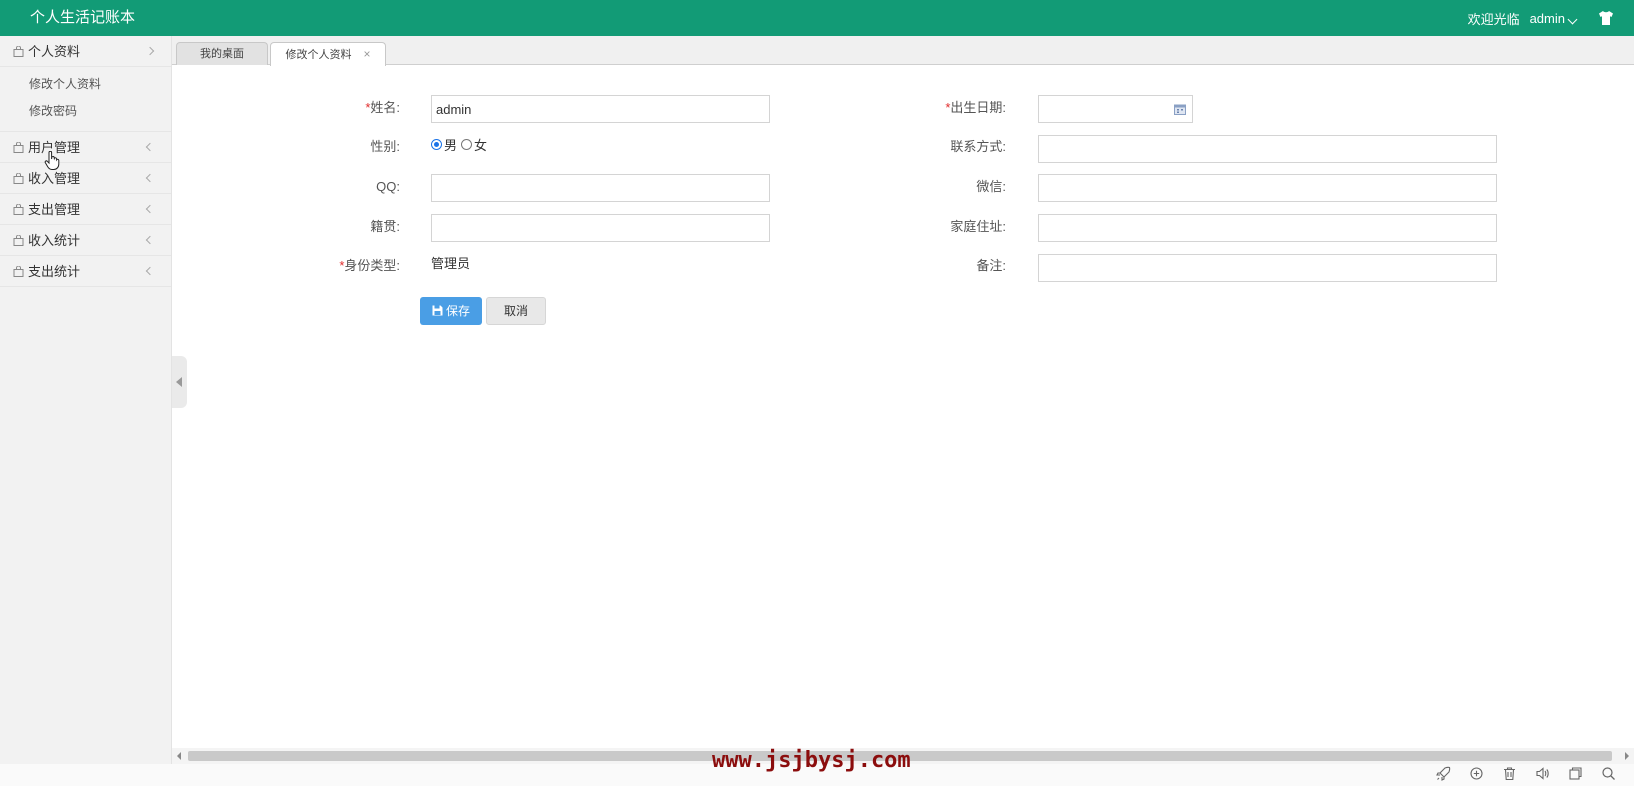  What do you see at coordinates (991, 186) in the screenshot?
I see `wechat-label: 微信:` at bounding box center [991, 186].